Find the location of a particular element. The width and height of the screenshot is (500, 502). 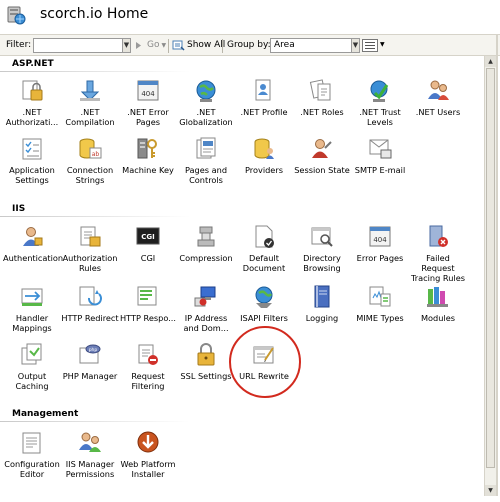

feature-net-error-pages: 404 .NET Error Pages is located at coordinates (148, 102).